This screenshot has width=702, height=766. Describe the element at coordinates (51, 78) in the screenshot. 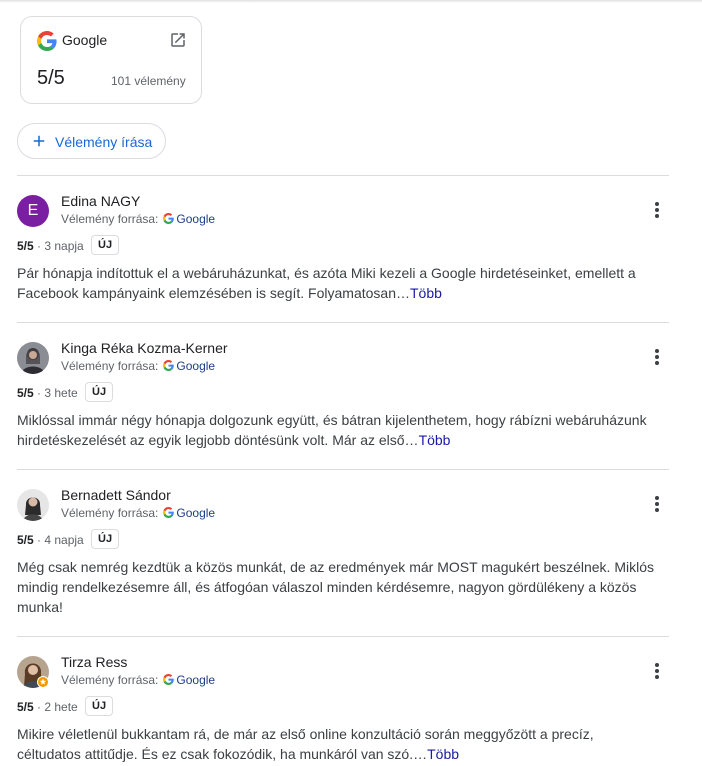

I see `source-score: 5/5` at that location.